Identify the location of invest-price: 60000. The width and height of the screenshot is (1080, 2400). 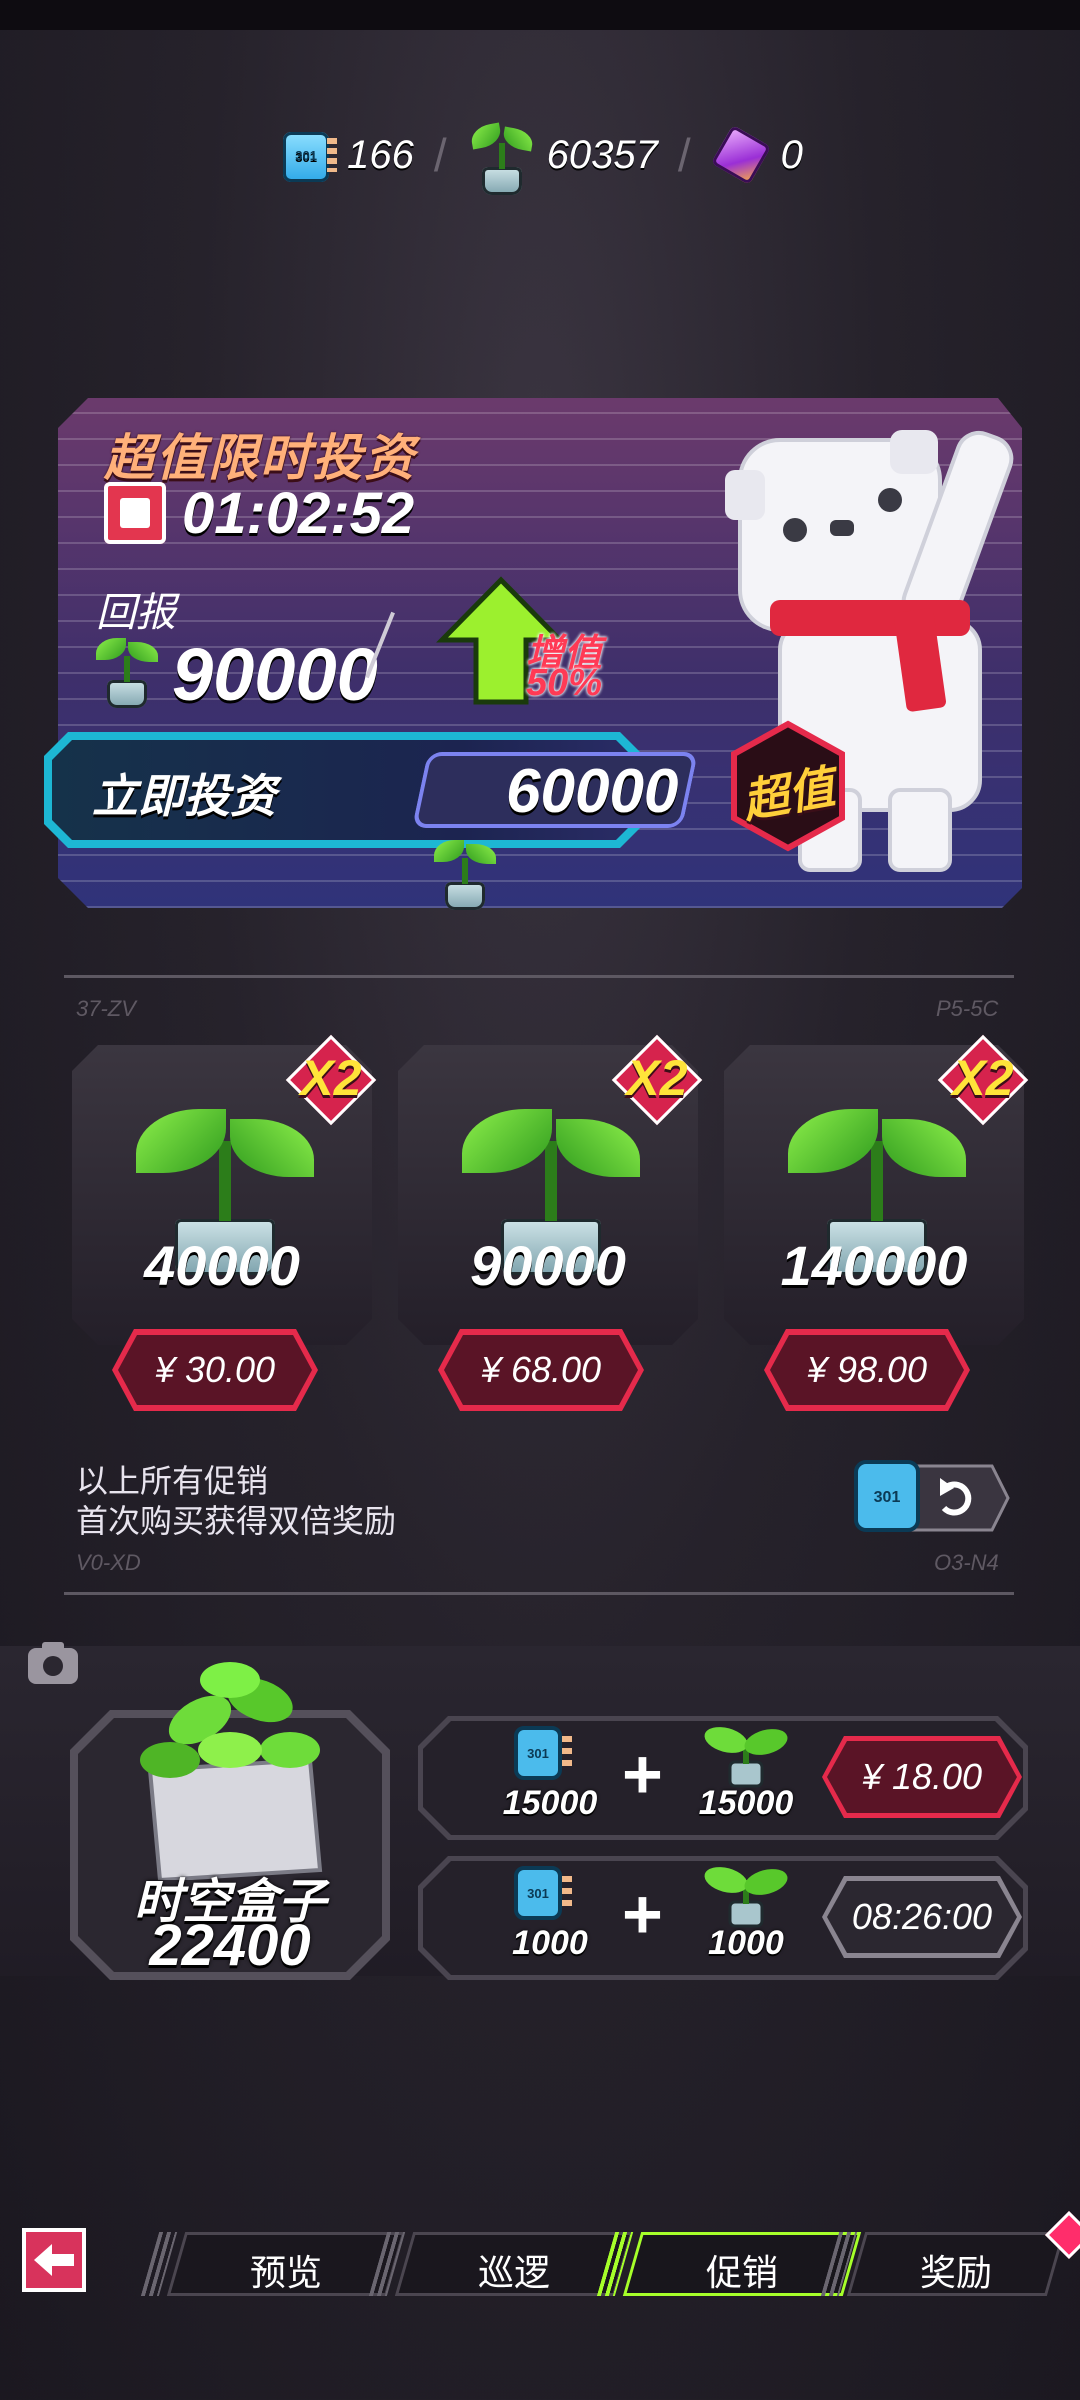
(592, 791).